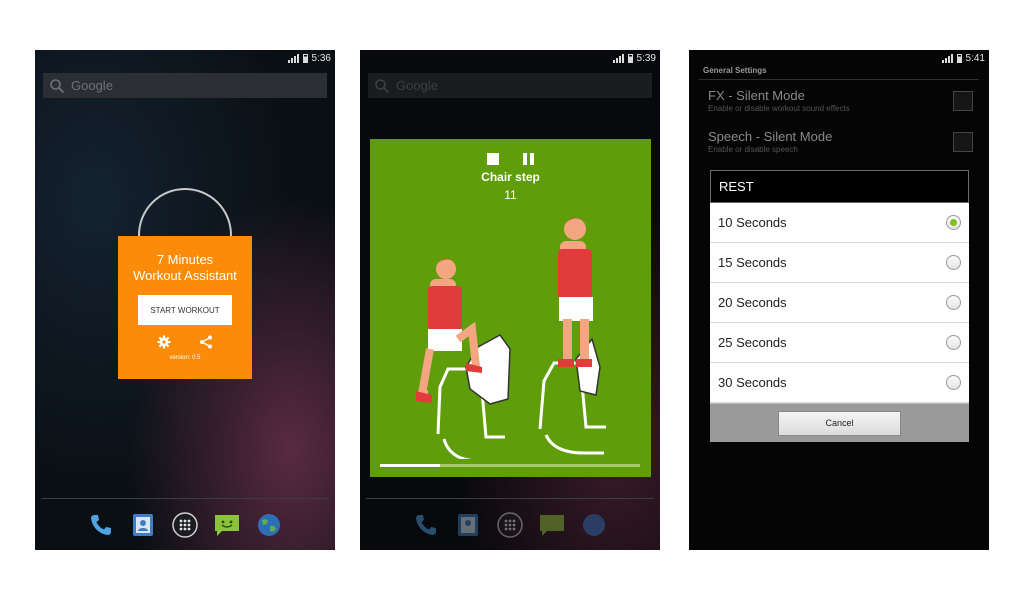 This screenshot has height=600, width=1024. Describe the element at coordinates (528, 159) in the screenshot. I see `pause-icon` at that location.